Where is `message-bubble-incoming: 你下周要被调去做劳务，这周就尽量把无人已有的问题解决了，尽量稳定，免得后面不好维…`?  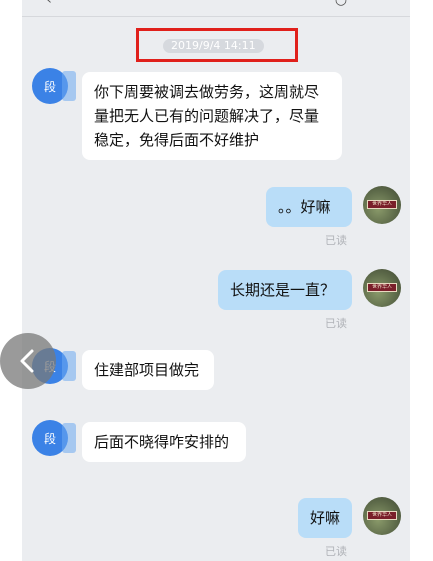
message-bubble-incoming: 你下周要被调去做劳务，这周就尽量把无人已有的问题解决了，尽量稳定，免得后面不好维… is located at coordinates (212, 116).